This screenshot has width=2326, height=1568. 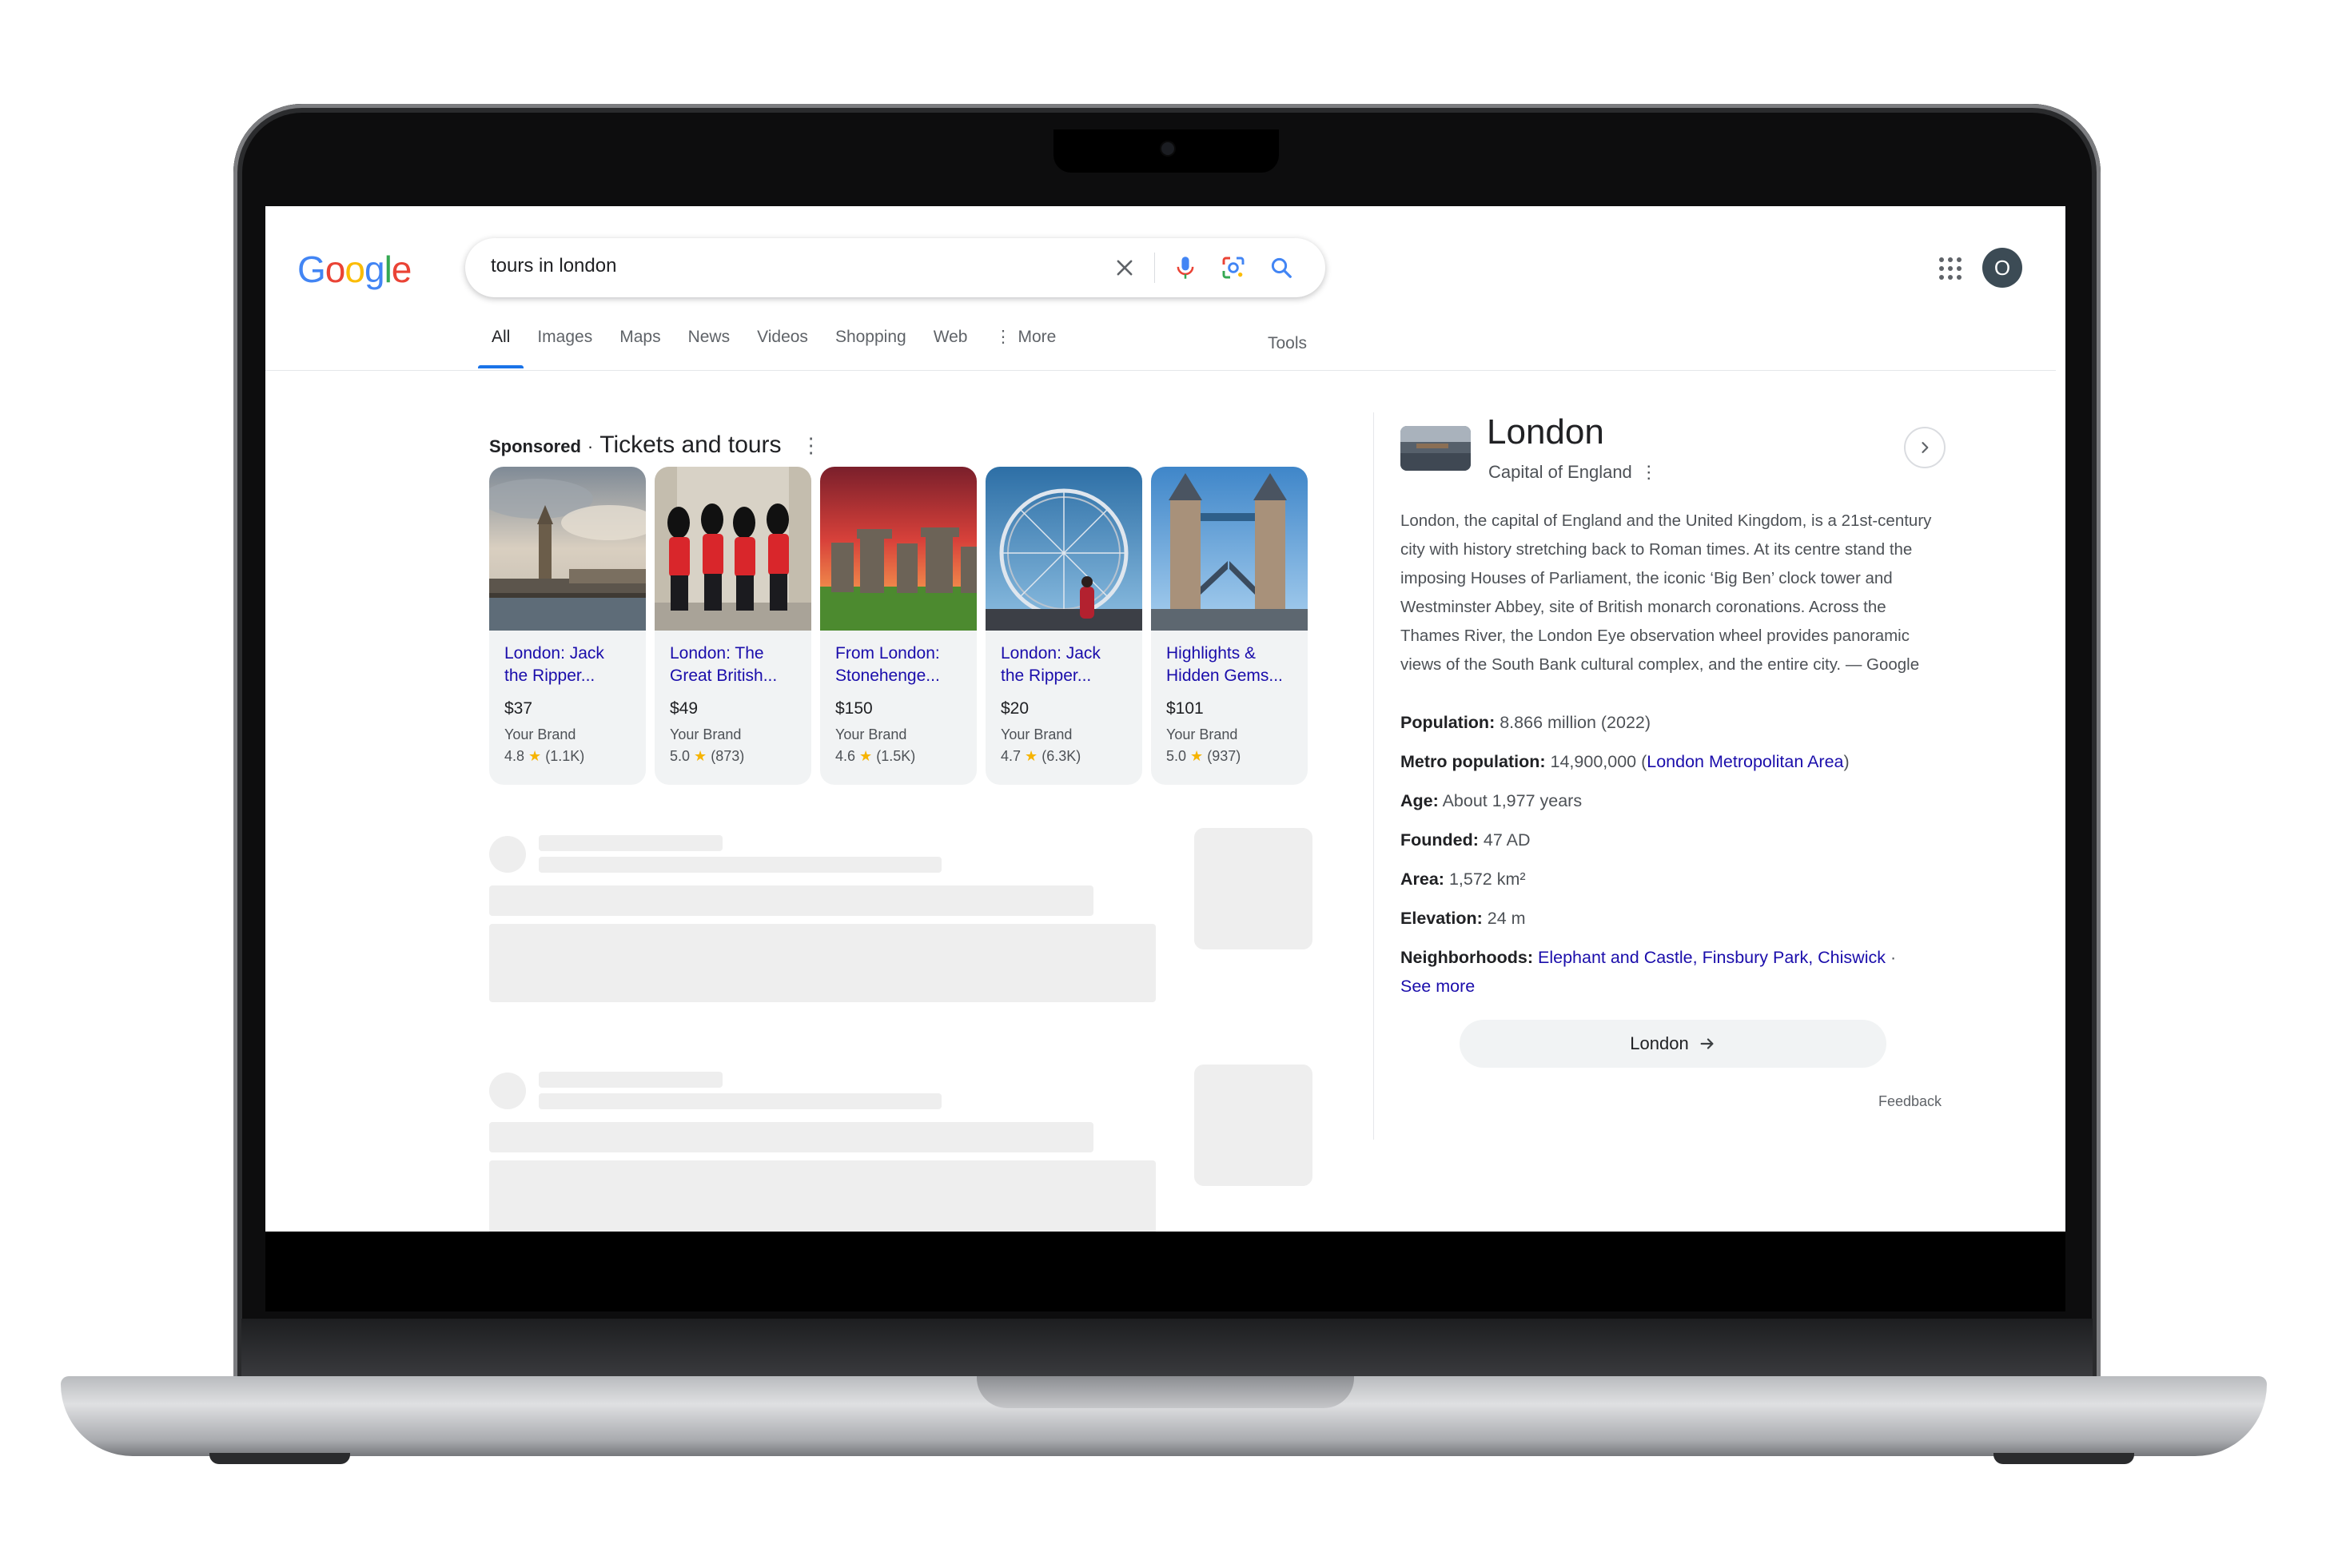 I want to click on tab-images: Images, so click(x=565, y=347).